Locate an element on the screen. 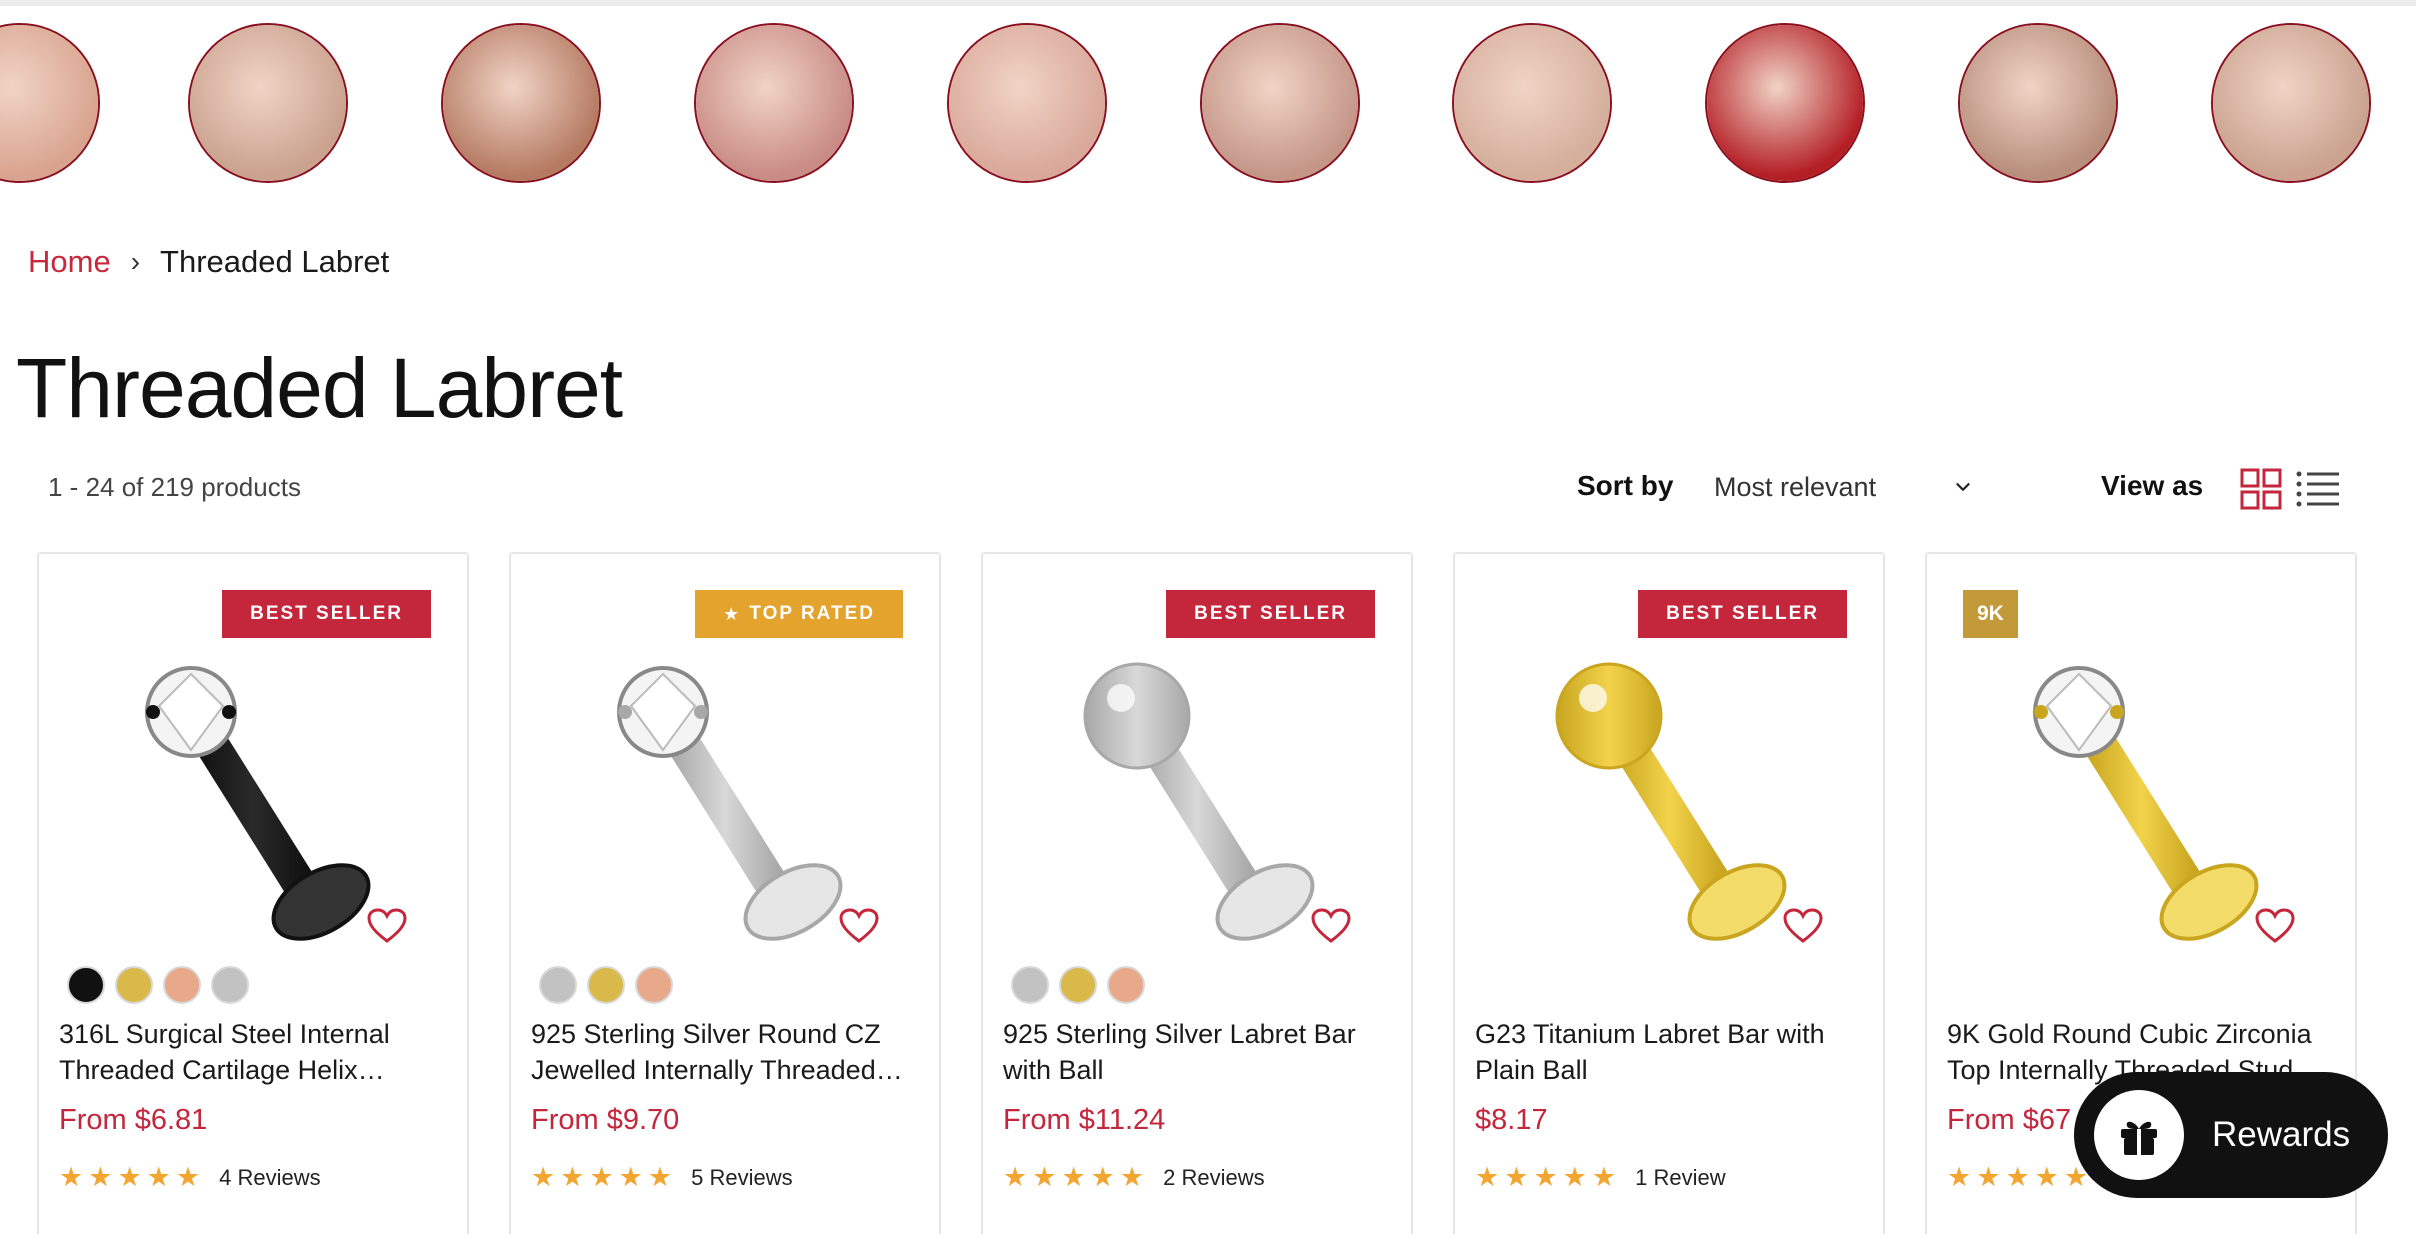 The width and height of the screenshot is (2416, 1234). category-cheek-dermal is located at coordinates (268, 103).